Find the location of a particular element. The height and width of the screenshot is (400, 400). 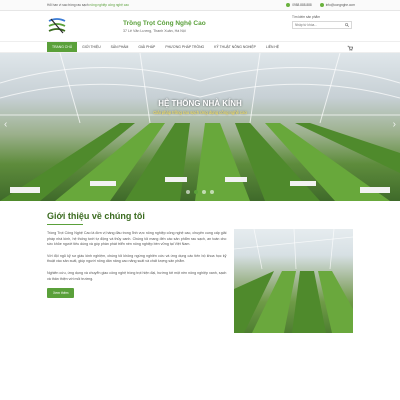

nav-item-contact: Liên hệ is located at coordinates (272, 47).